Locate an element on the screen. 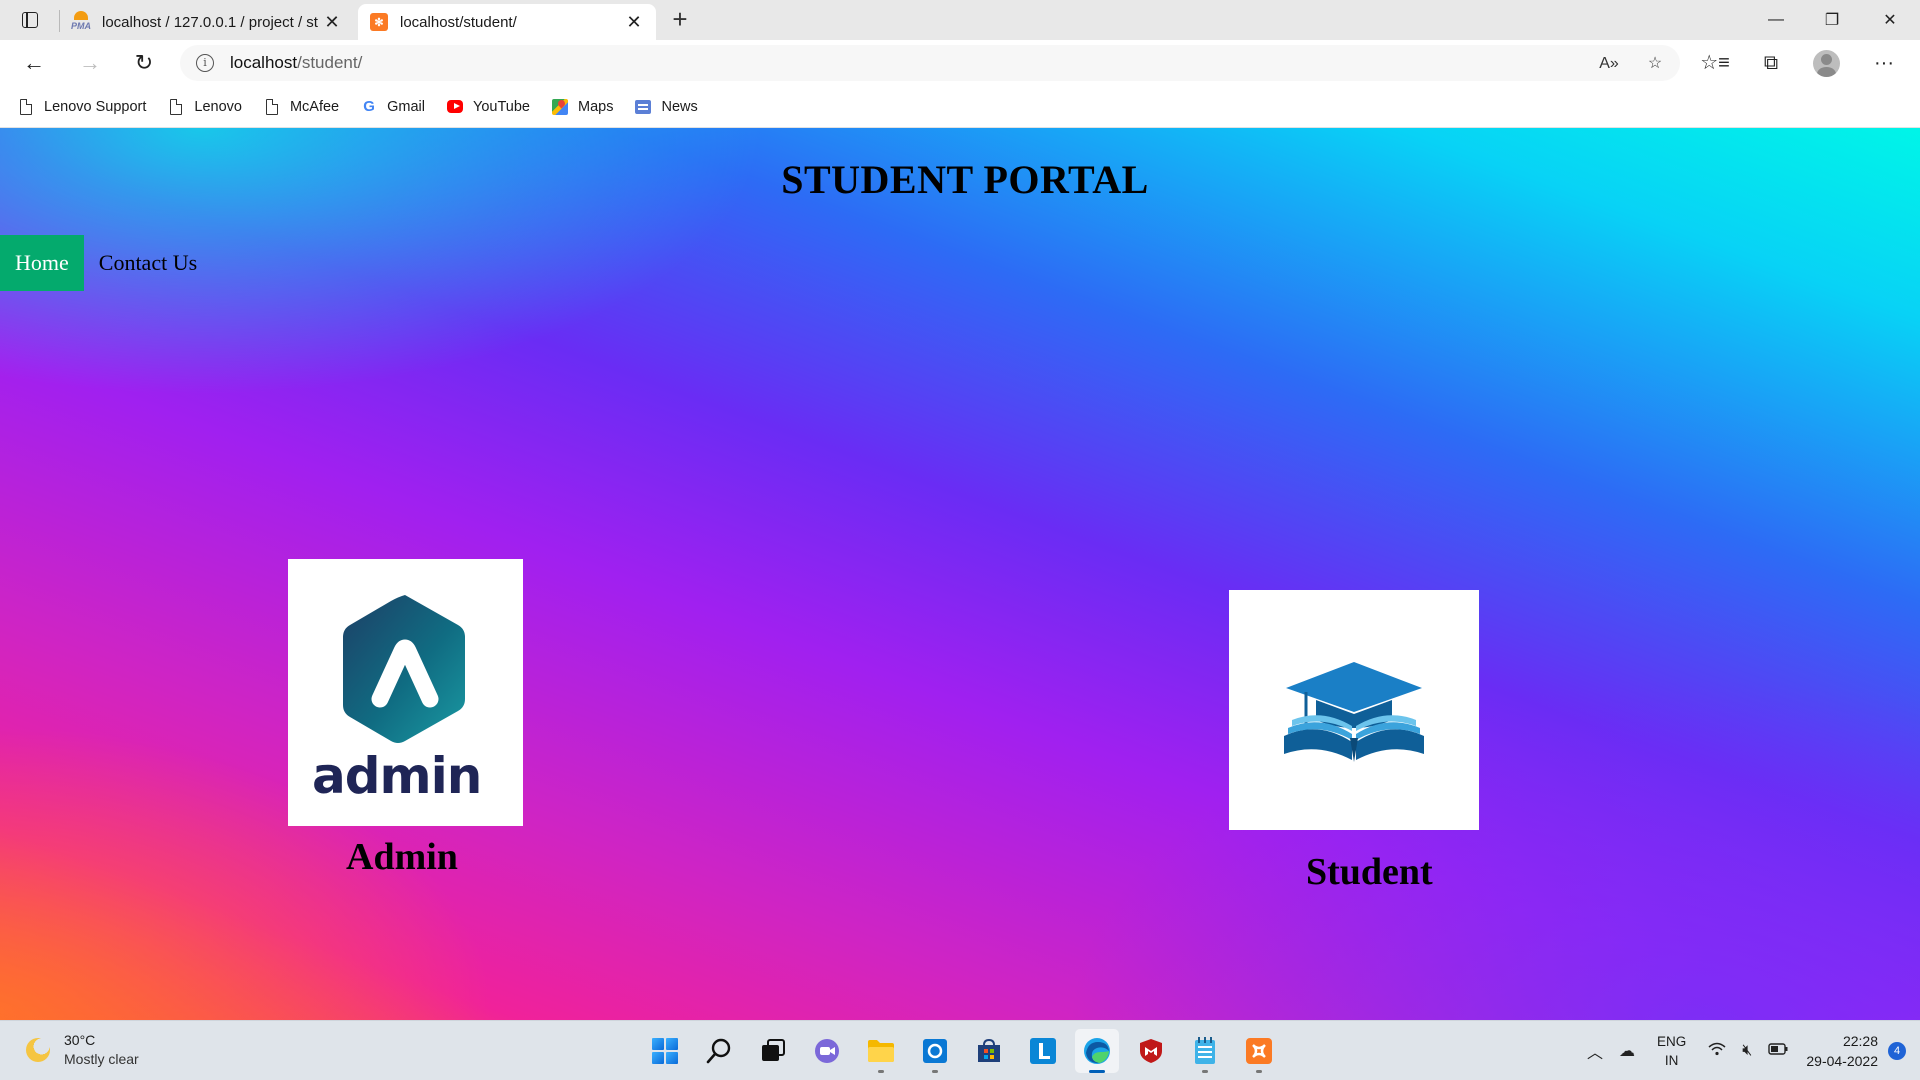  bookmark-label: YouTube is located at coordinates (501, 106).